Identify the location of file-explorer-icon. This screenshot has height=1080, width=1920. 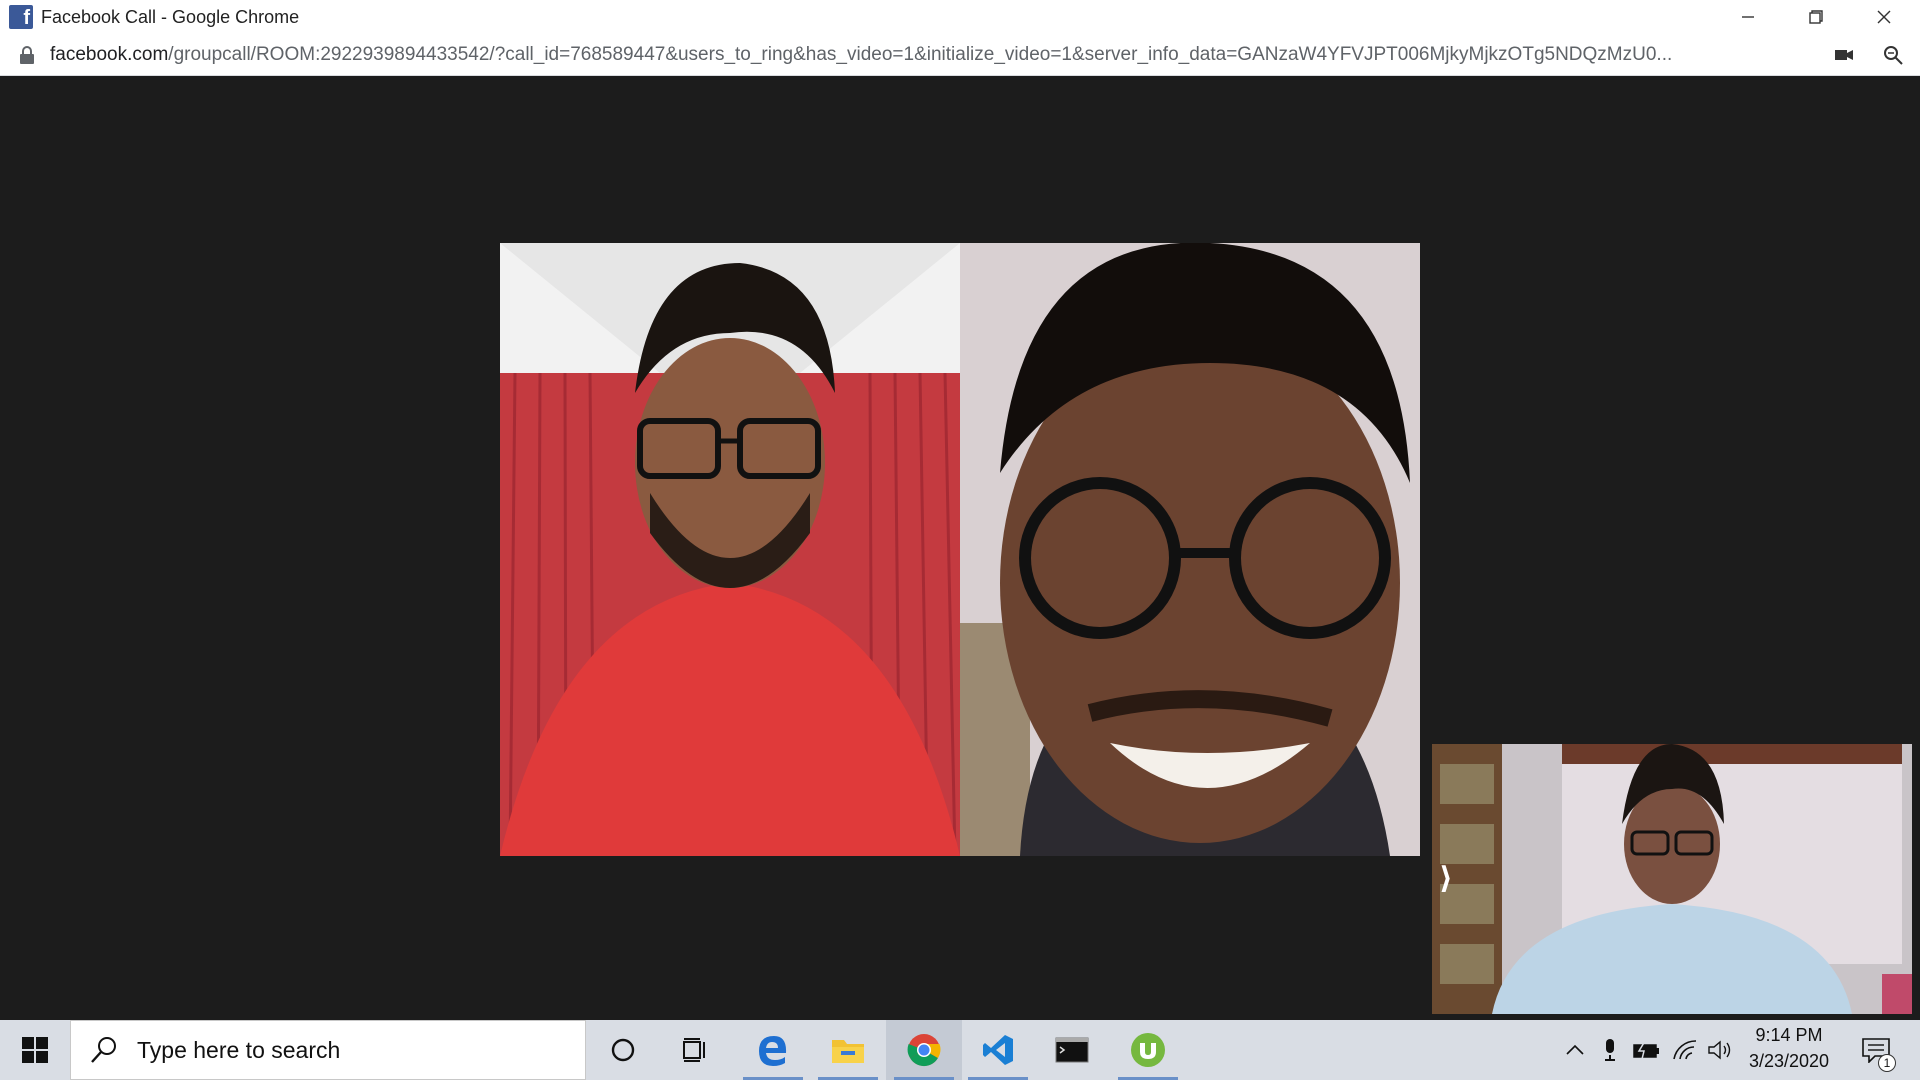
(848, 1051).